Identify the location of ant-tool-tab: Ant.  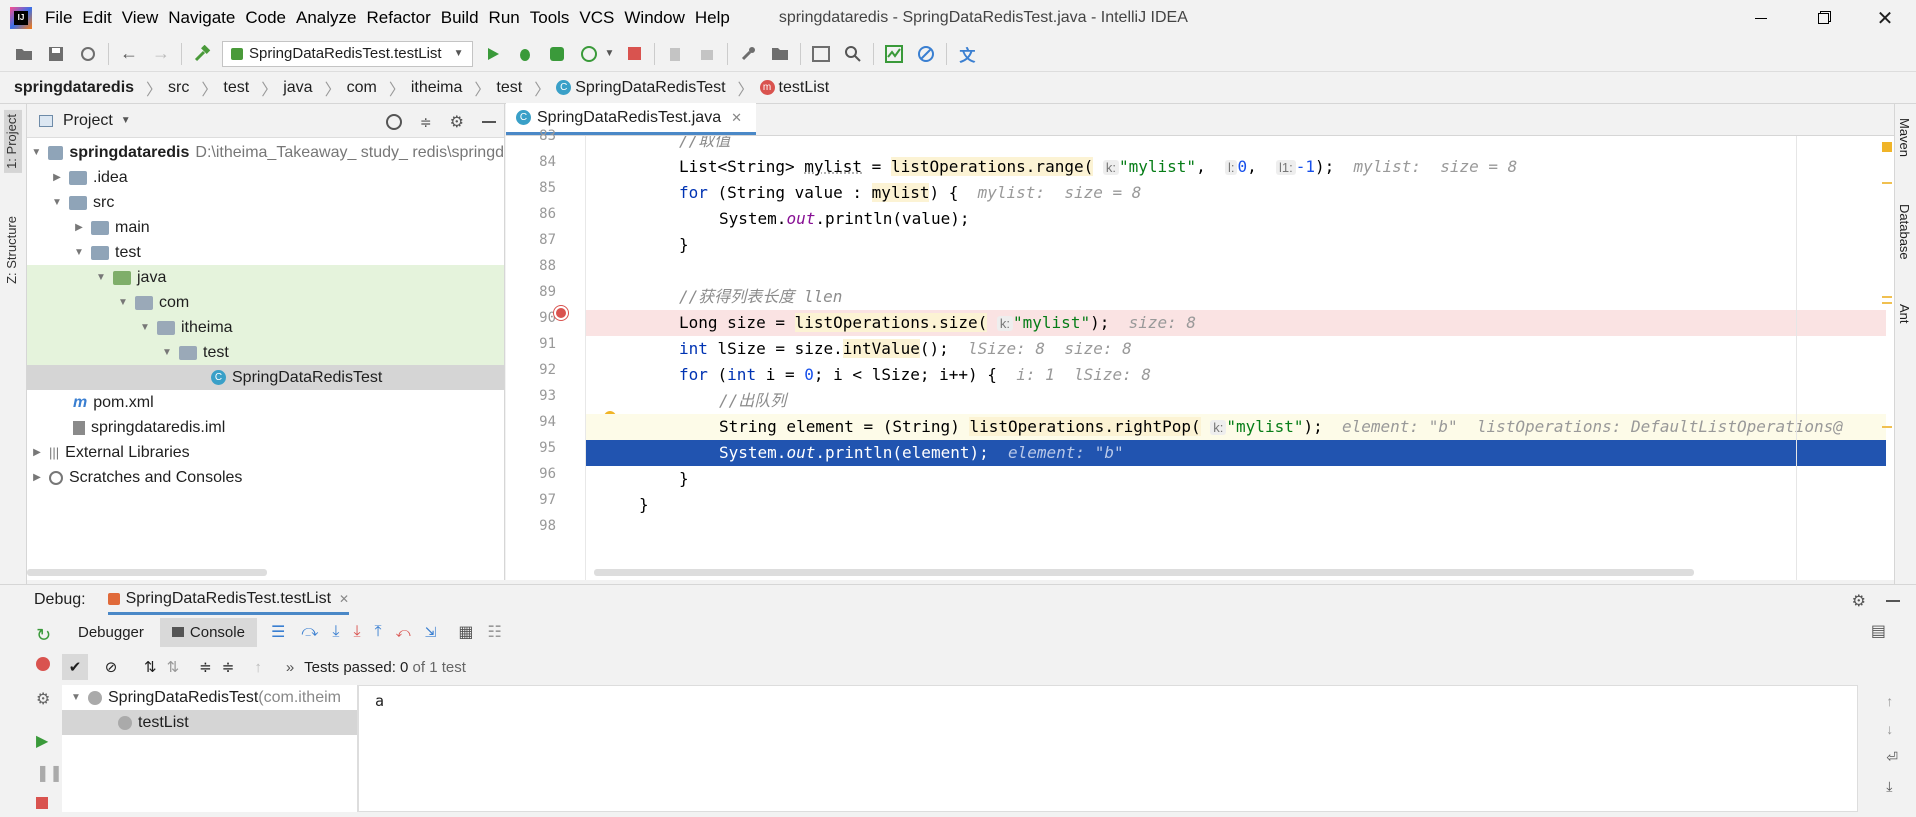
(1904, 314).